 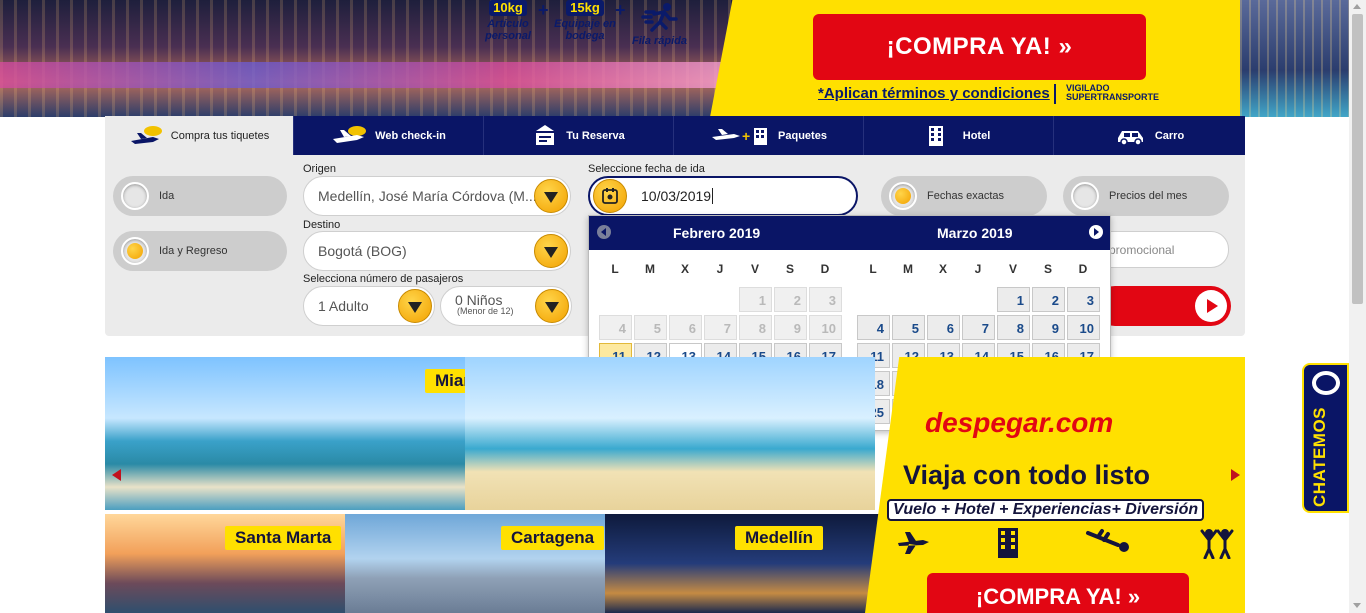 I want to click on radio-one-way, so click(x=135, y=196).